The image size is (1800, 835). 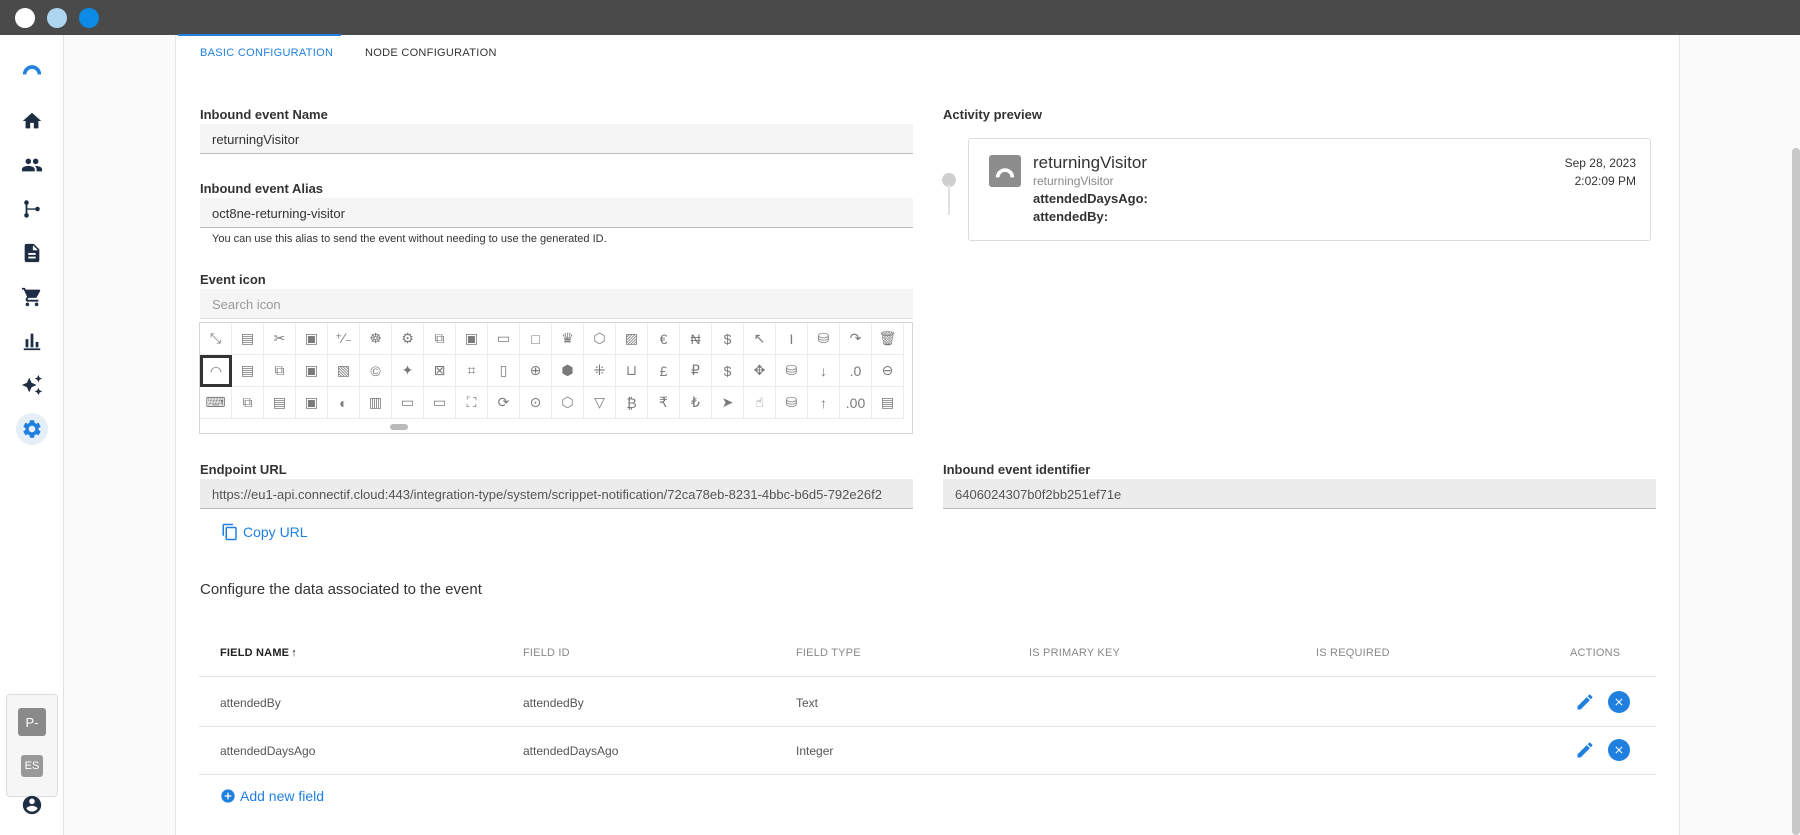 What do you see at coordinates (632, 339) in the screenshot?
I see `icon-option: ▨` at bounding box center [632, 339].